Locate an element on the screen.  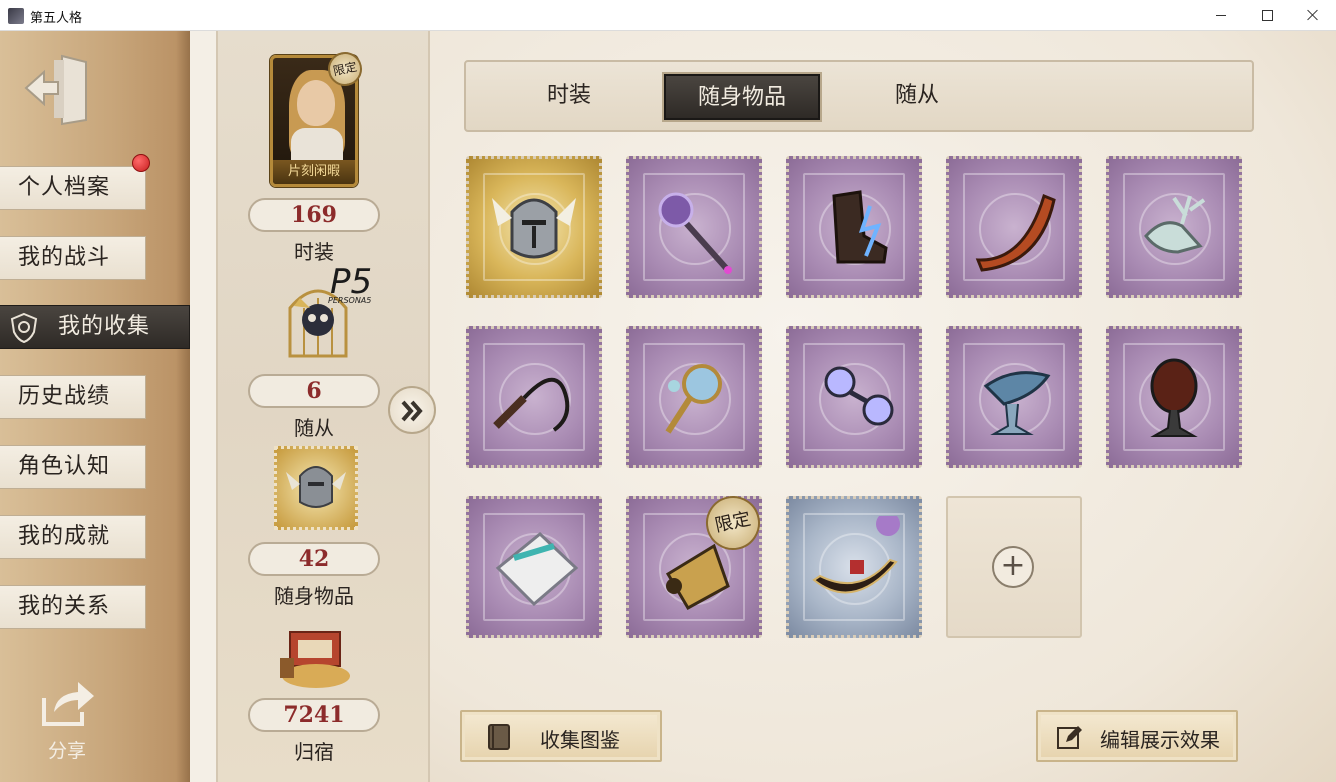
double-chevron-right-icon is located at coordinates (412, 411).